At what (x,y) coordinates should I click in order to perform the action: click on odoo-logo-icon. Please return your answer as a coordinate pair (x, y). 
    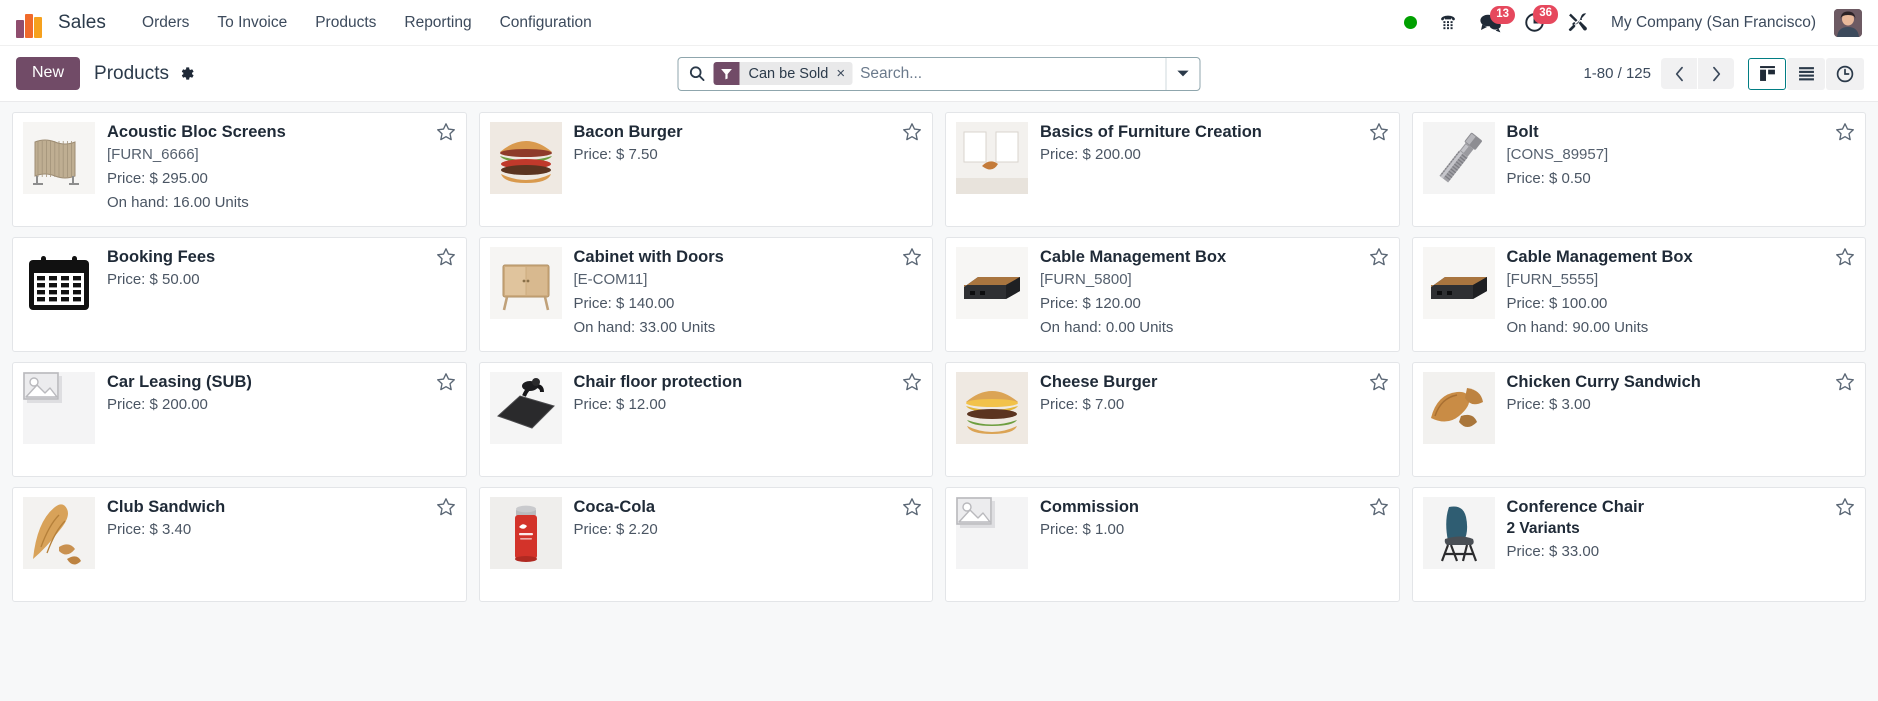
    Looking at the image, I should click on (31, 23).